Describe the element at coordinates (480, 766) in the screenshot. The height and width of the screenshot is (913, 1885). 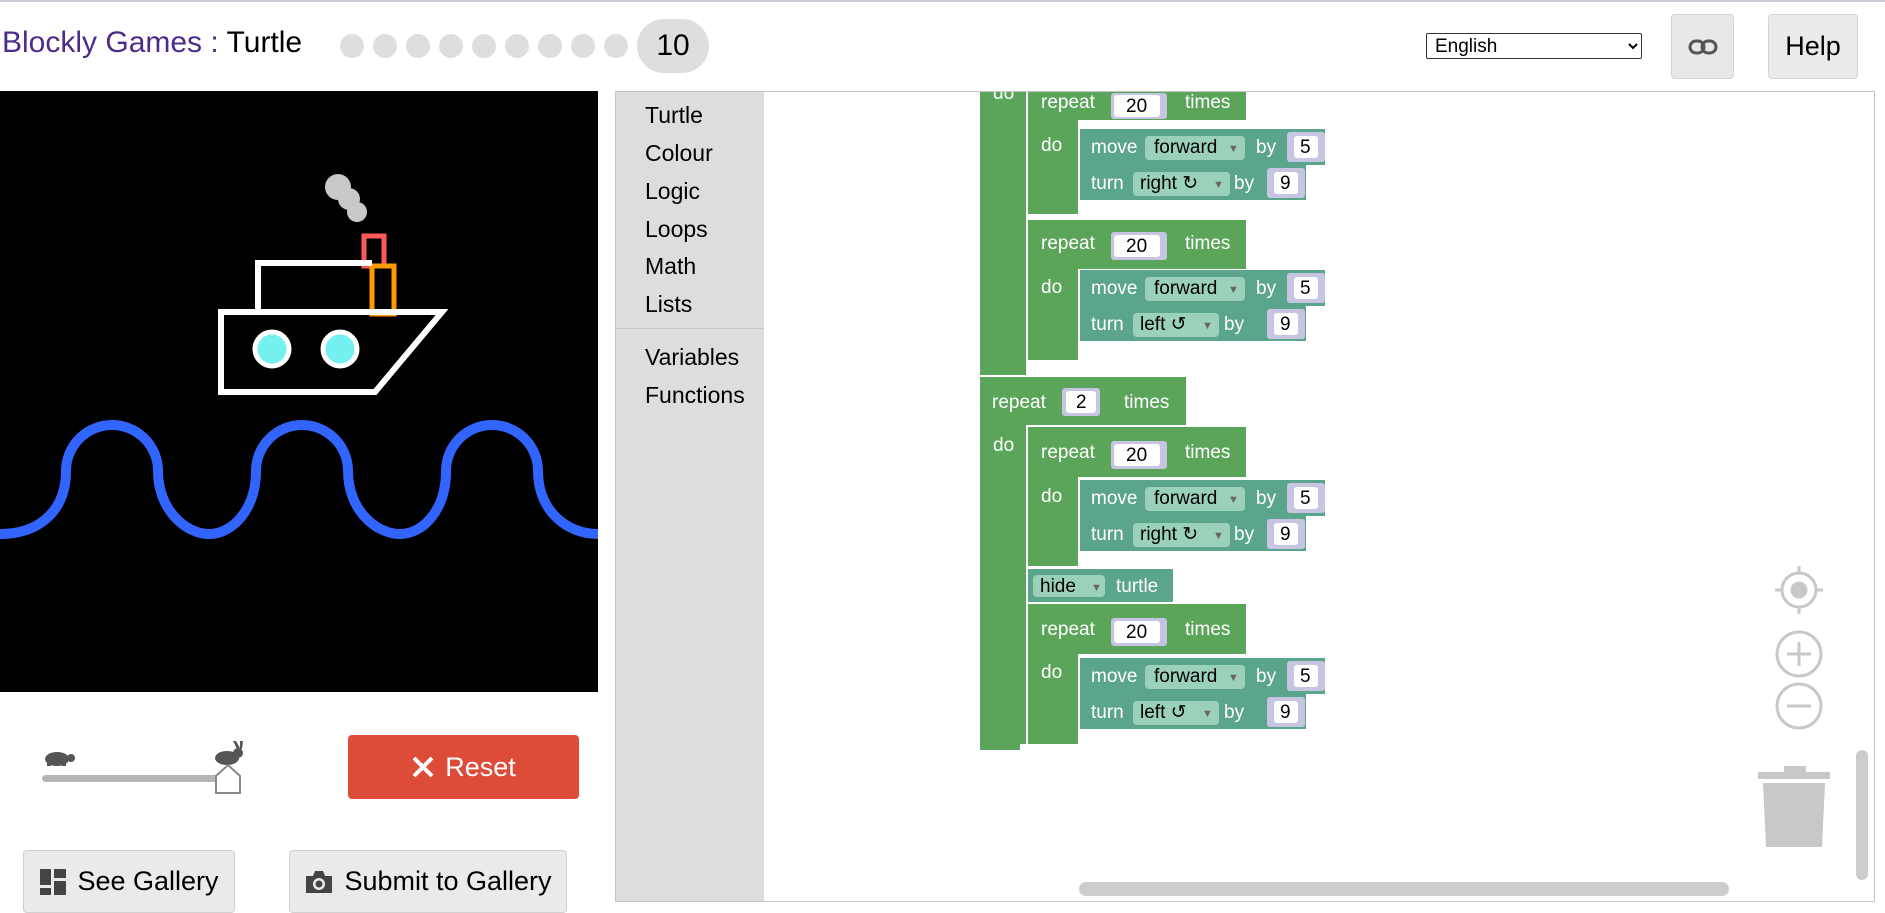
I see `reset-label: Reset` at that location.